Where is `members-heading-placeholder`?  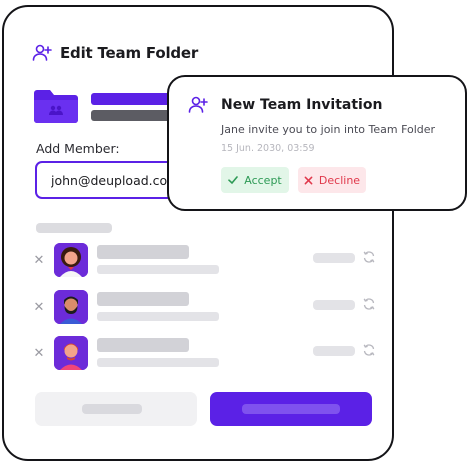
members-heading-placeholder is located at coordinates (74, 228).